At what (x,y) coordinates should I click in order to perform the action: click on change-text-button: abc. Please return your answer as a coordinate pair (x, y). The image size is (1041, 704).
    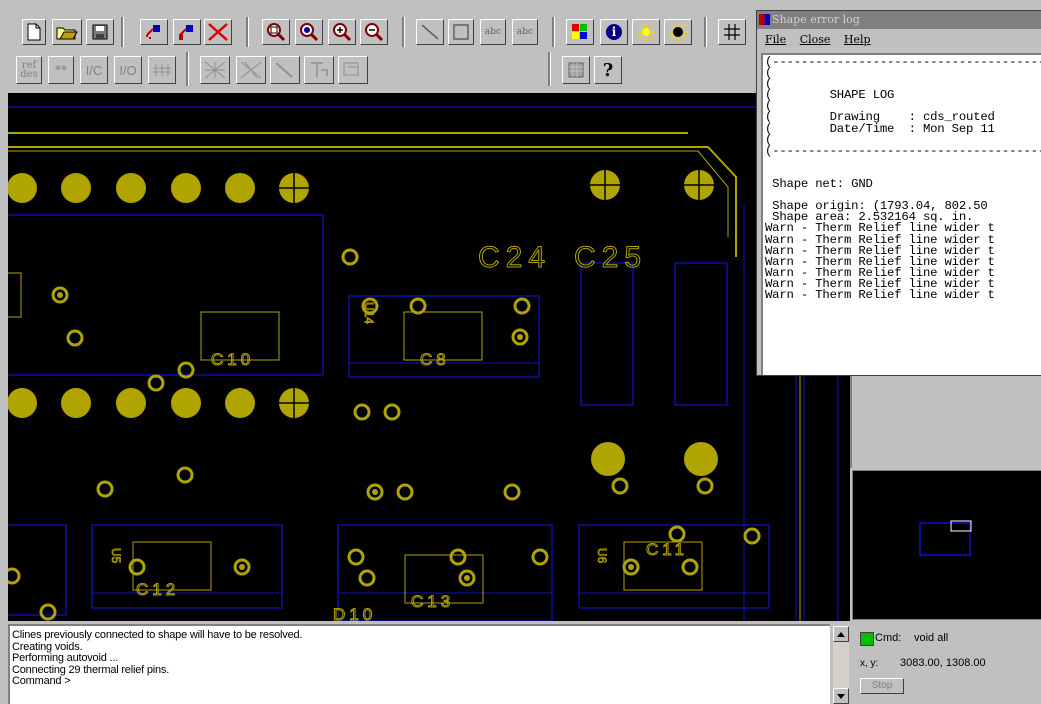
    Looking at the image, I should click on (525, 32).